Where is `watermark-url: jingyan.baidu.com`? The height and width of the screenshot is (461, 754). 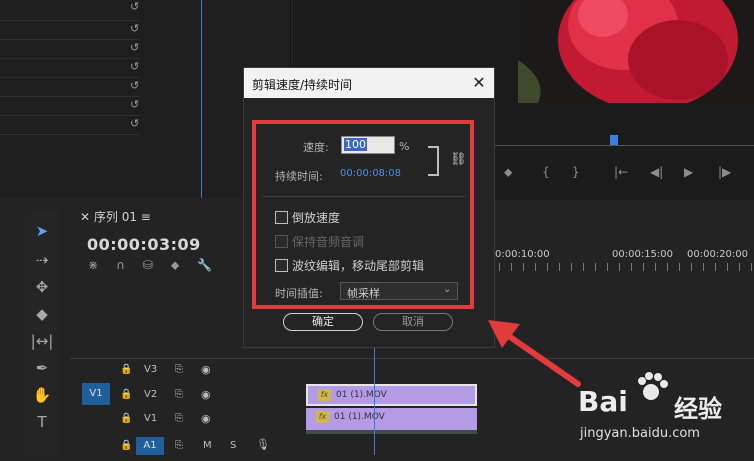
watermark-url: jingyan.baidu.com is located at coordinates (640, 433).